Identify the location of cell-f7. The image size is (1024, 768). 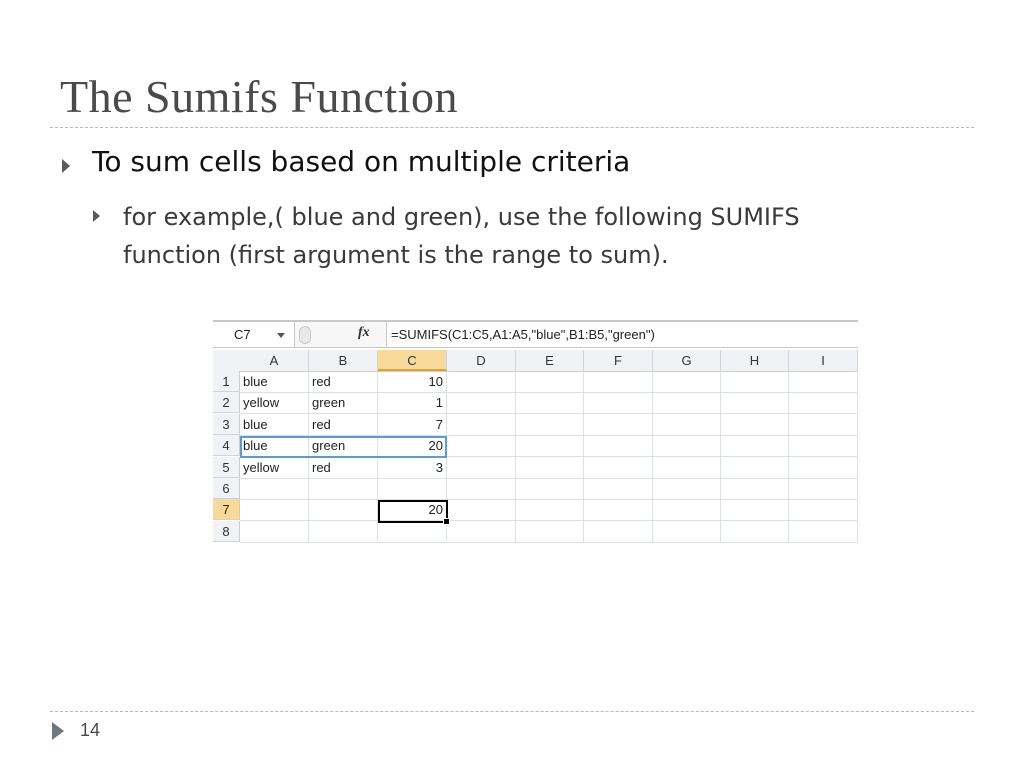
(618, 510).